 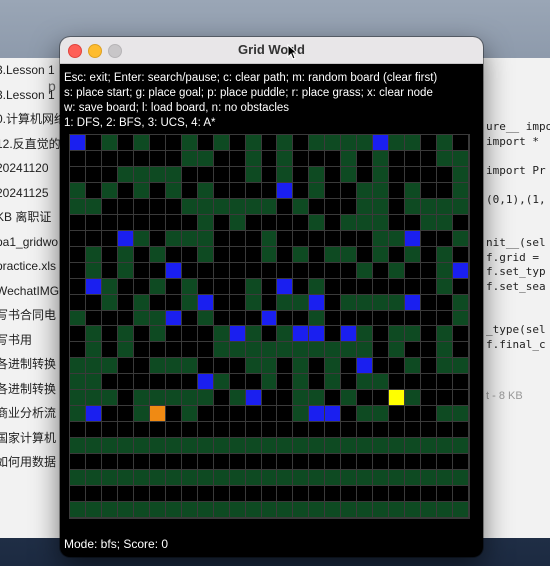 I want to click on grid-cell-start, so click(x=157, y=414).